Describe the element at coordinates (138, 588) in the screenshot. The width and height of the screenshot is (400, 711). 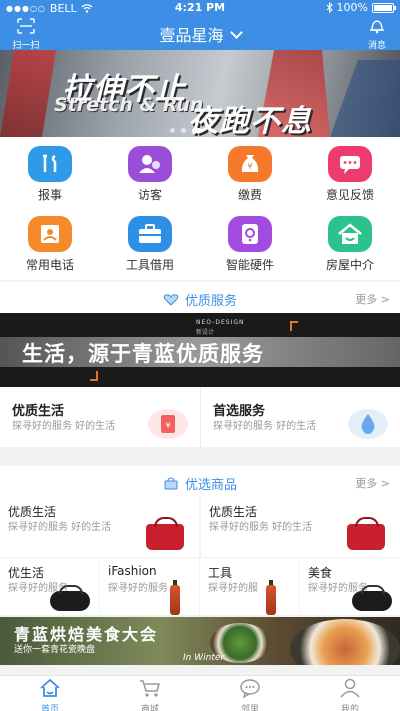
I see `product-subtitle: 探寻好的服务` at that location.